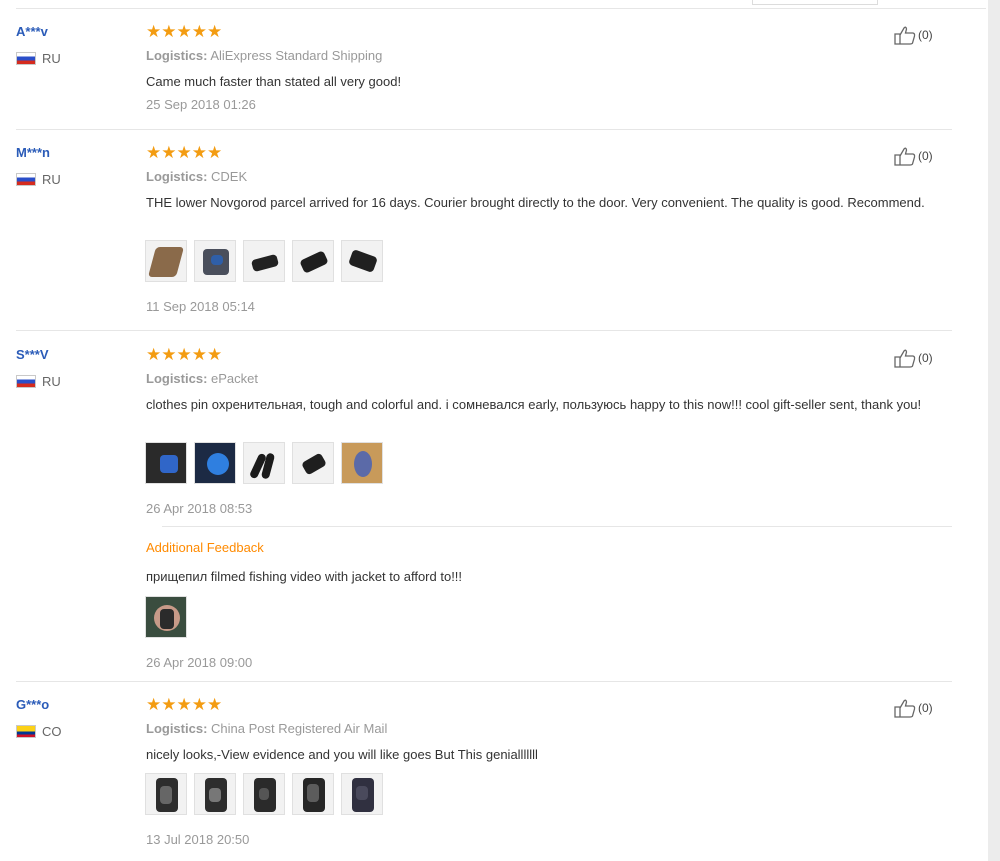 This screenshot has height=861, width=1000. What do you see at coordinates (235, 378) in the screenshot?
I see `logistics-method: ePacket` at bounding box center [235, 378].